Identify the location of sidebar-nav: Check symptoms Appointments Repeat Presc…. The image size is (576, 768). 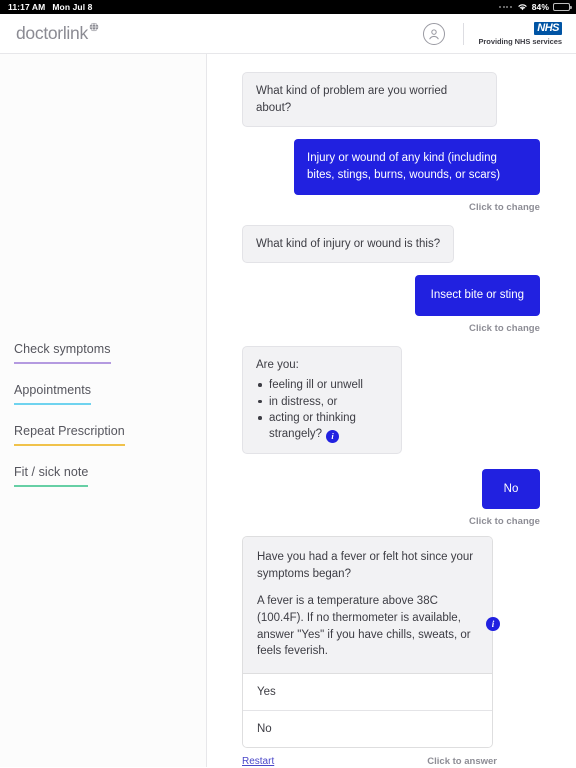
(103, 414).